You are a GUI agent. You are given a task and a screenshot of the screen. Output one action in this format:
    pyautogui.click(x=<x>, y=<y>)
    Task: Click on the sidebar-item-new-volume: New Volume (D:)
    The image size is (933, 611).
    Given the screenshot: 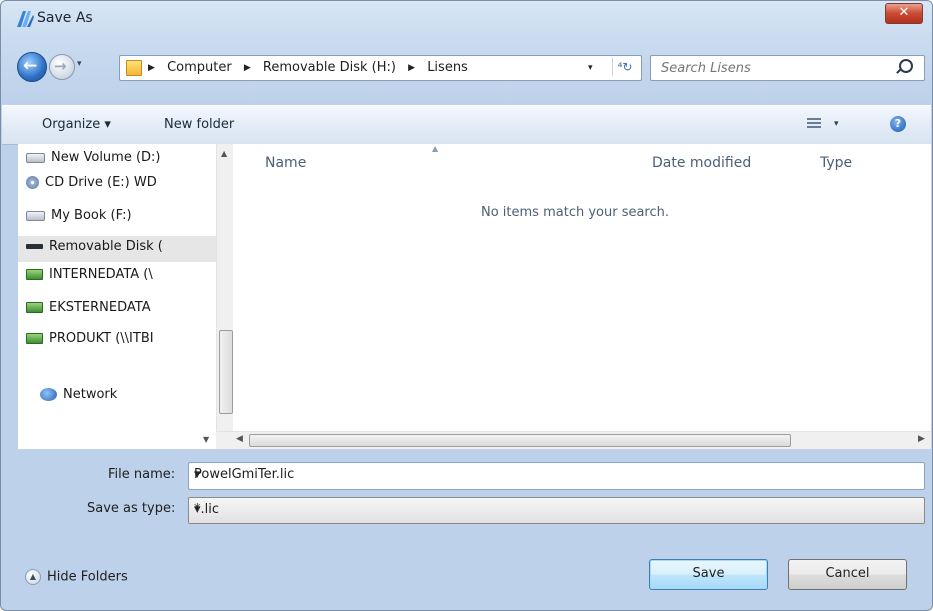 What is the action you would take?
    pyautogui.click(x=93, y=161)
    